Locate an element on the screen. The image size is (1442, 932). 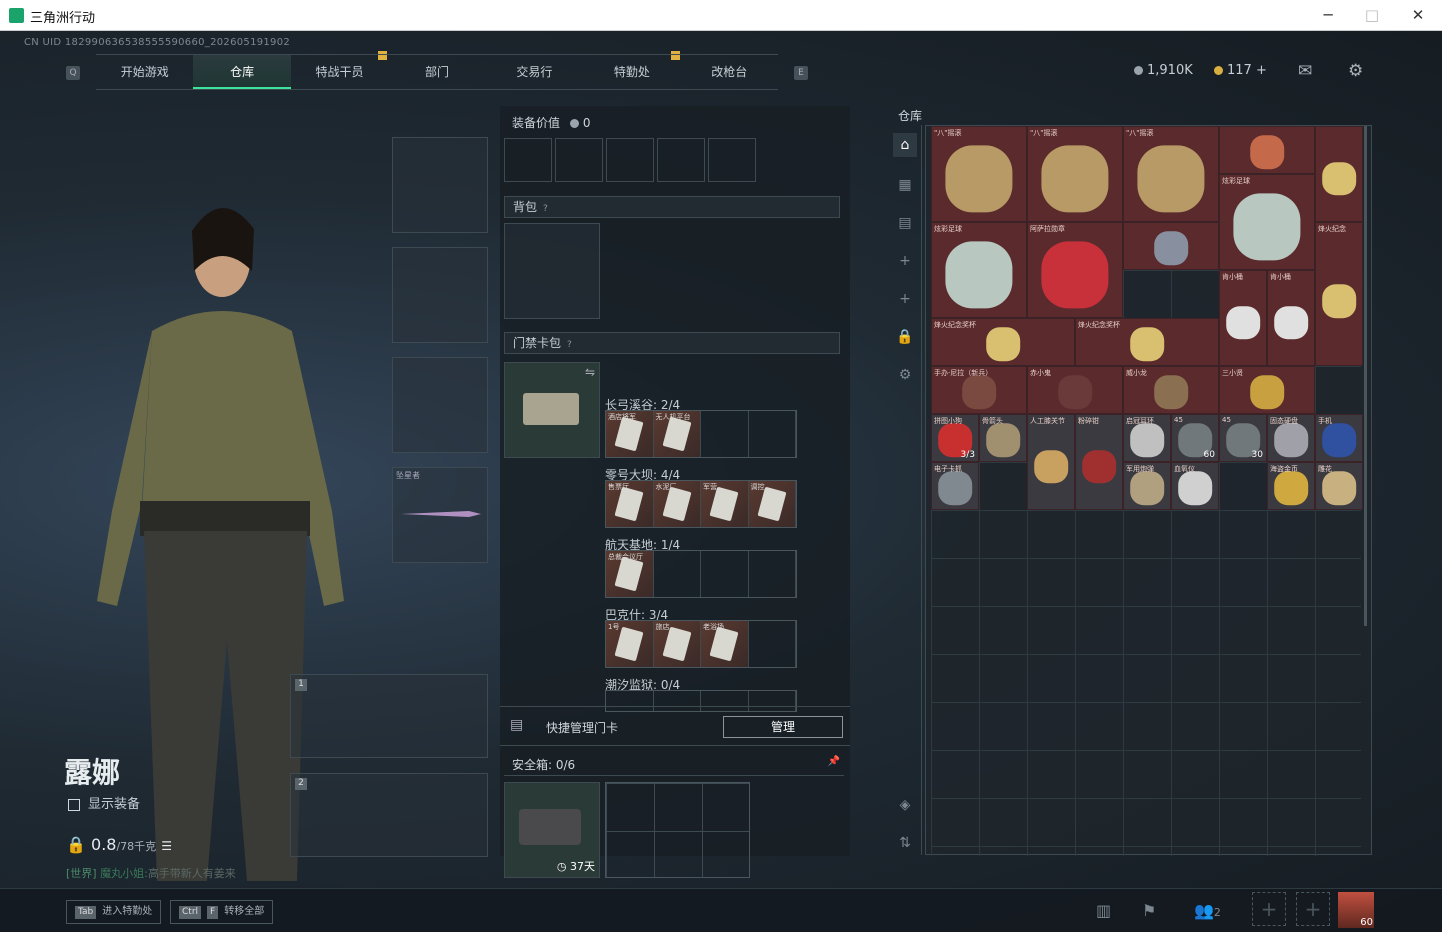
keycard-row: 酒店将军 无人机平台 is located at coordinates (701, 434).